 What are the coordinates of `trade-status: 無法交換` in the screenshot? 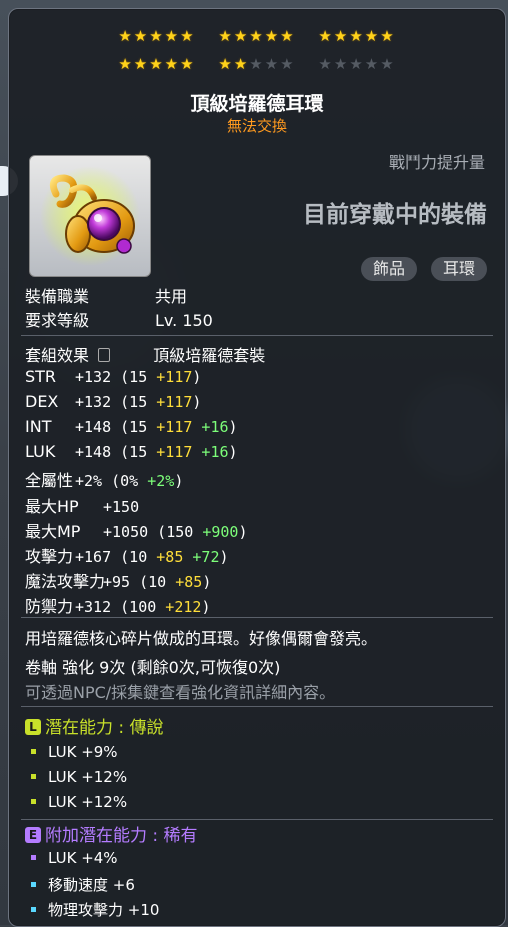 It's located at (256, 126).